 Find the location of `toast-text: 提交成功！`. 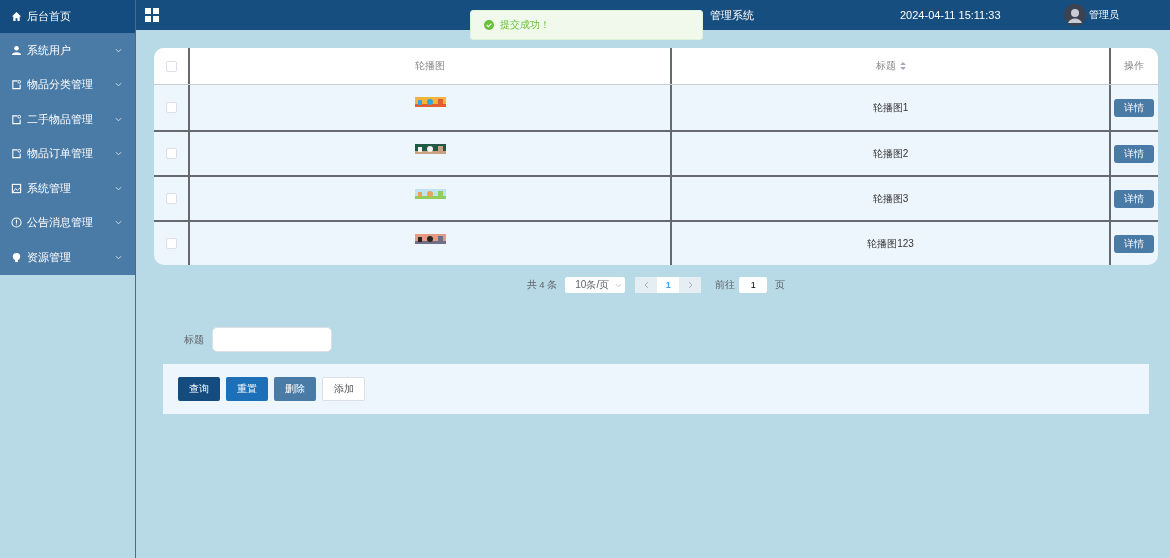

toast-text: 提交成功！ is located at coordinates (525, 25).